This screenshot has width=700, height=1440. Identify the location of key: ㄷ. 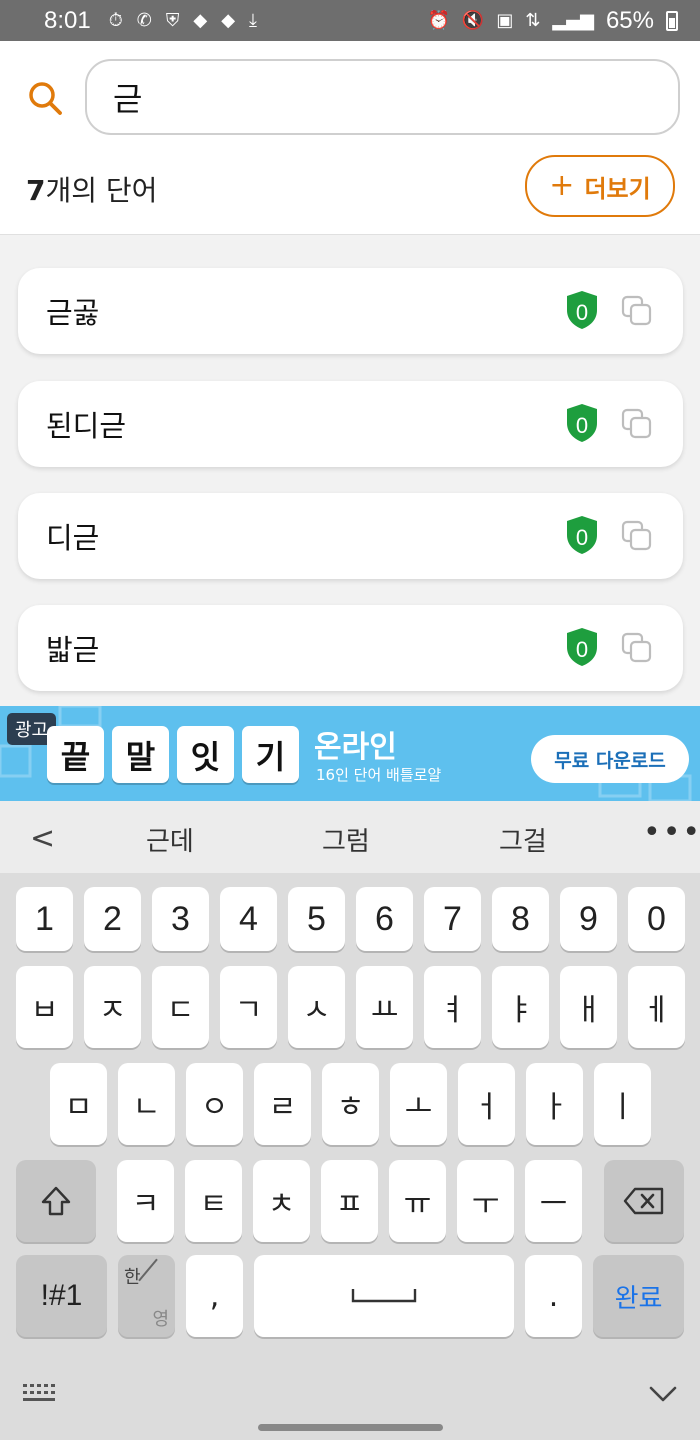
(180, 1007).